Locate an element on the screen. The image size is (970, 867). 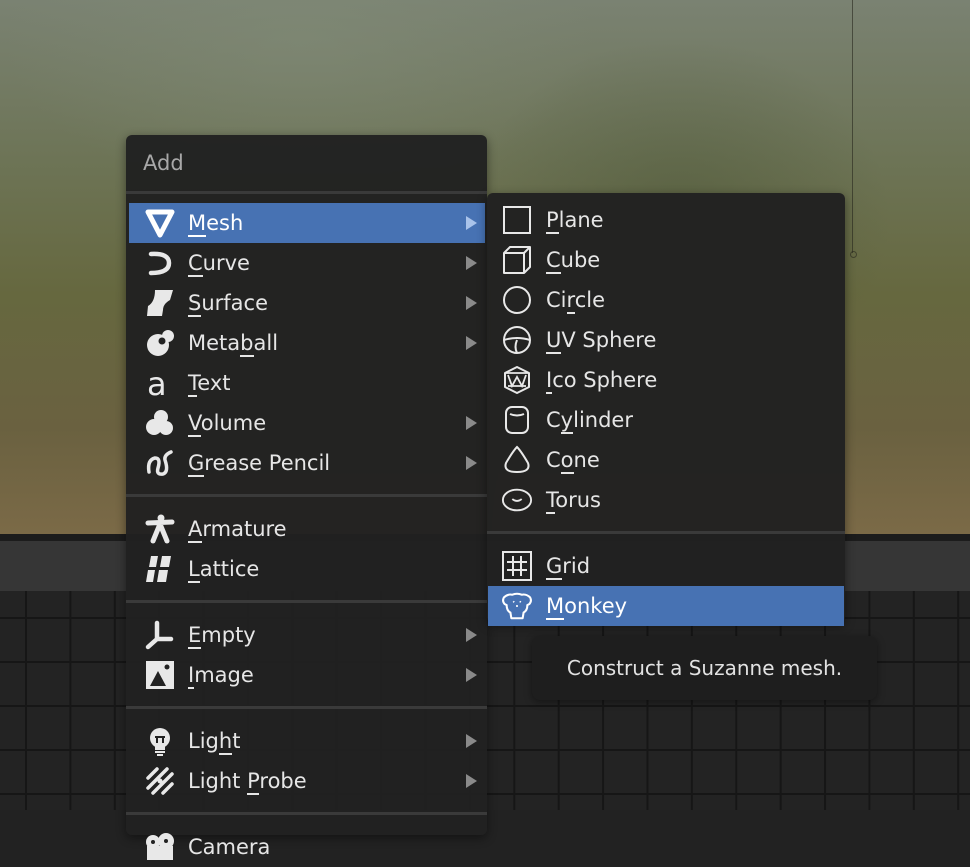
menu-item-label: Mesh is located at coordinates (216, 224).